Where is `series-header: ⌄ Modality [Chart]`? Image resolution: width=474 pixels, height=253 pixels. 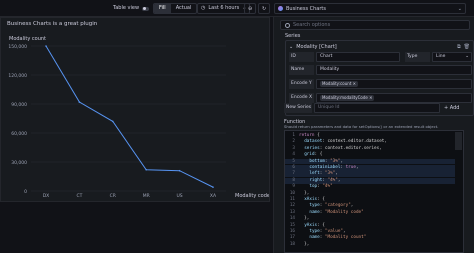 series-header: ⌄ Modality [Chart] is located at coordinates (313, 47).